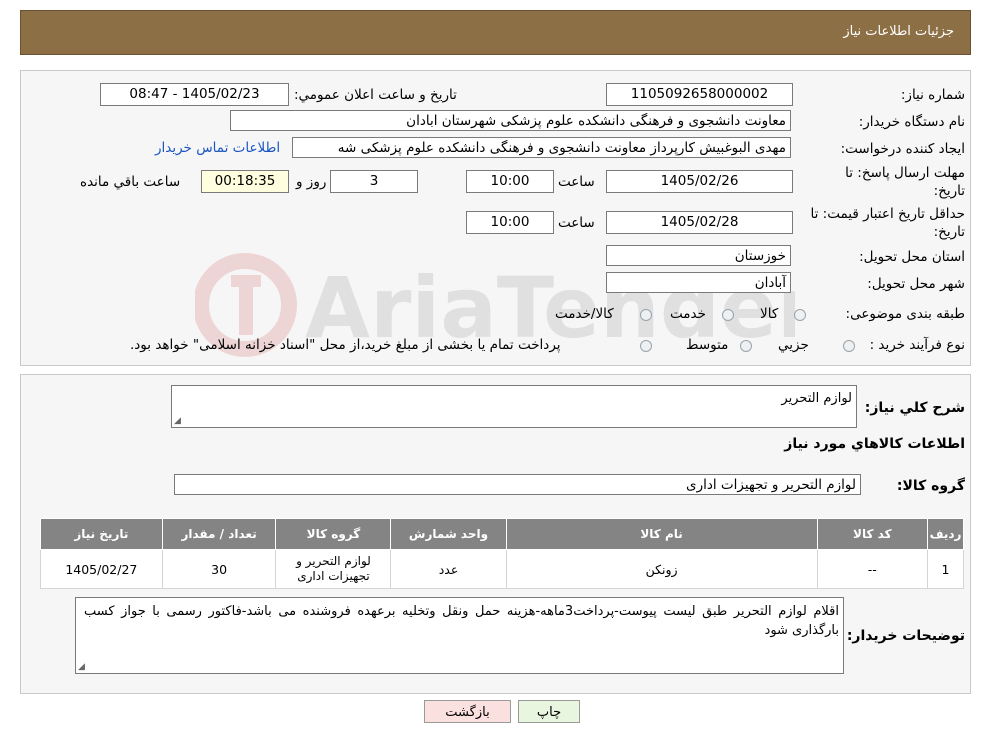 The image size is (985, 744). What do you see at coordinates (549, 711) in the screenshot?
I see `print-button: چاپ` at bounding box center [549, 711].